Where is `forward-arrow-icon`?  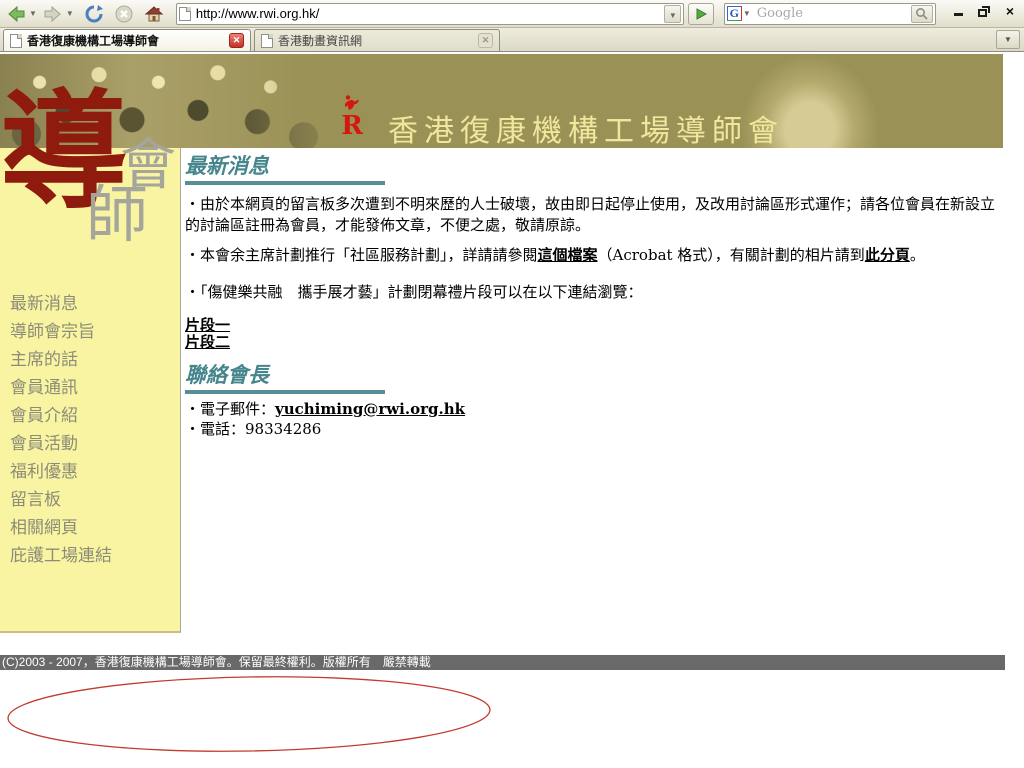
forward-arrow-icon is located at coordinates (52, 13).